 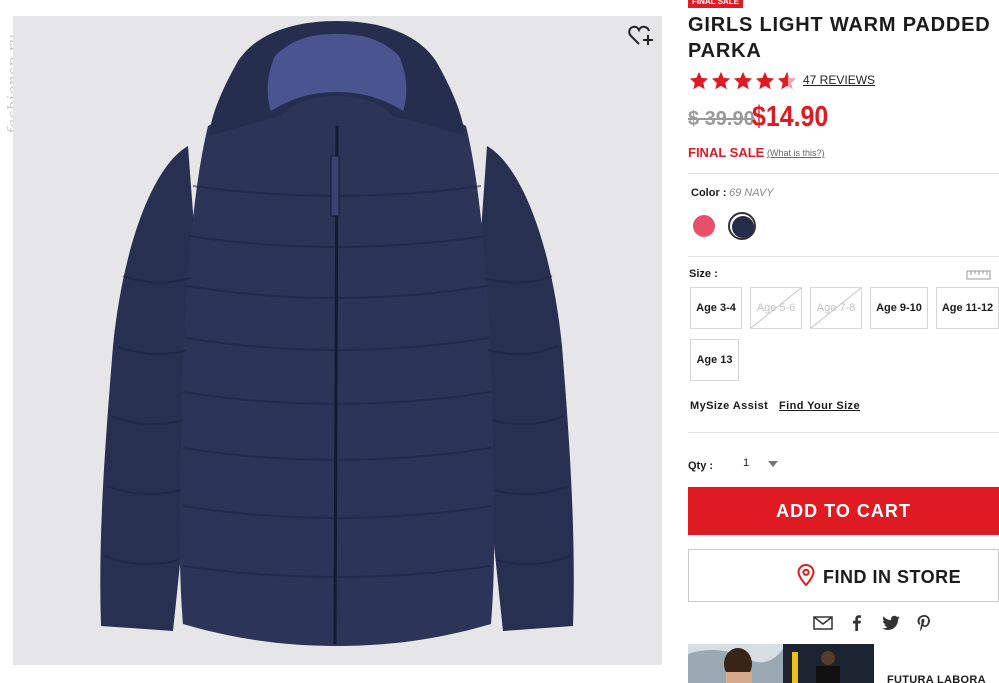 What do you see at coordinates (781, 663) in the screenshot?
I see `banner-photo` at bounding box center [781, 663].